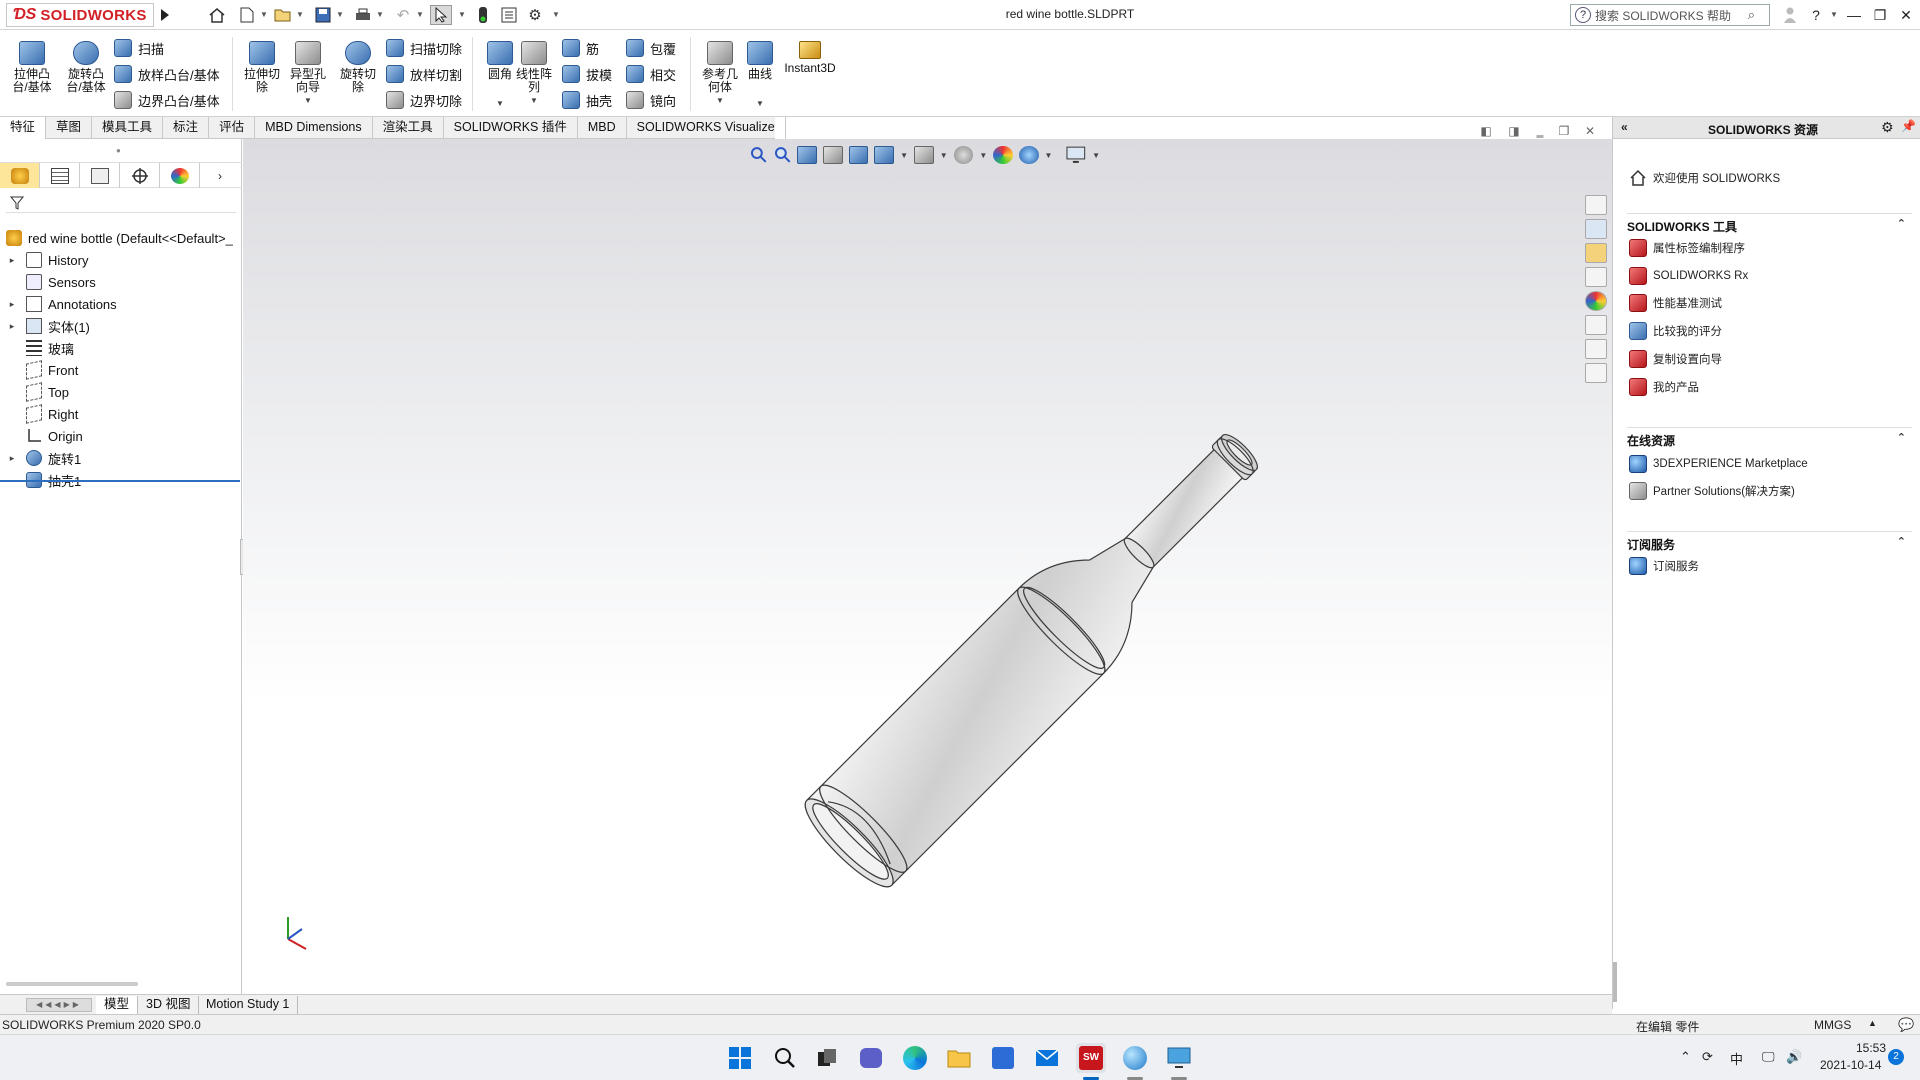 This screenshot has height=1080, width=1920. What do you see at coordinates (807, 155) in the screenshot?
I see `previous-view-icon` at bounding box center [807, 155].